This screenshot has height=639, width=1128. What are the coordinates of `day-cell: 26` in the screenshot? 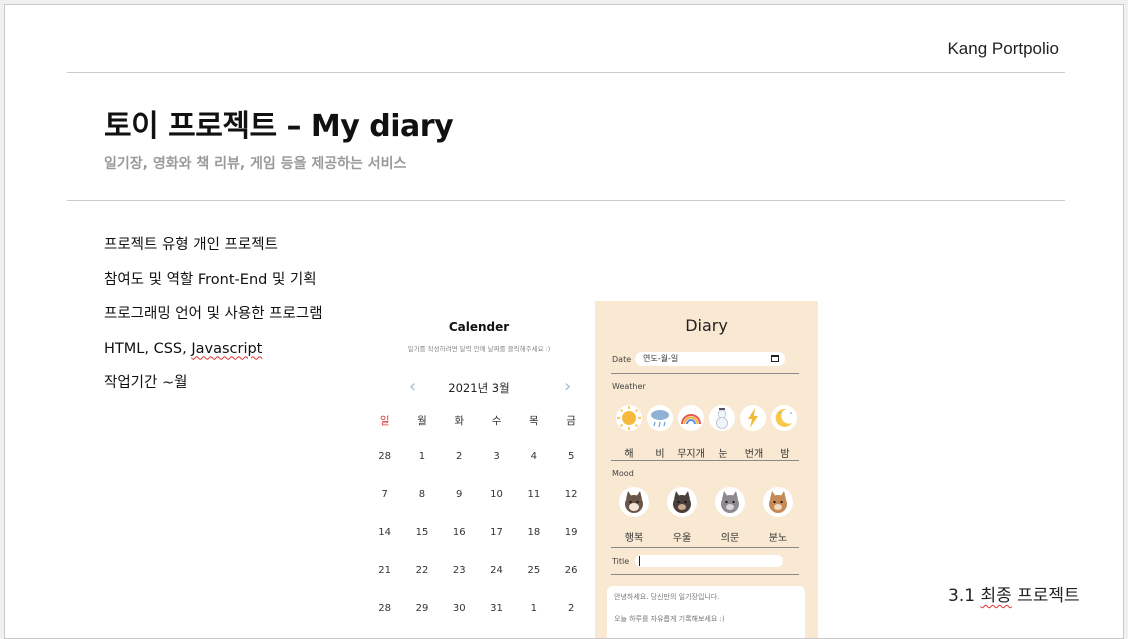 It's located at (570, 584).